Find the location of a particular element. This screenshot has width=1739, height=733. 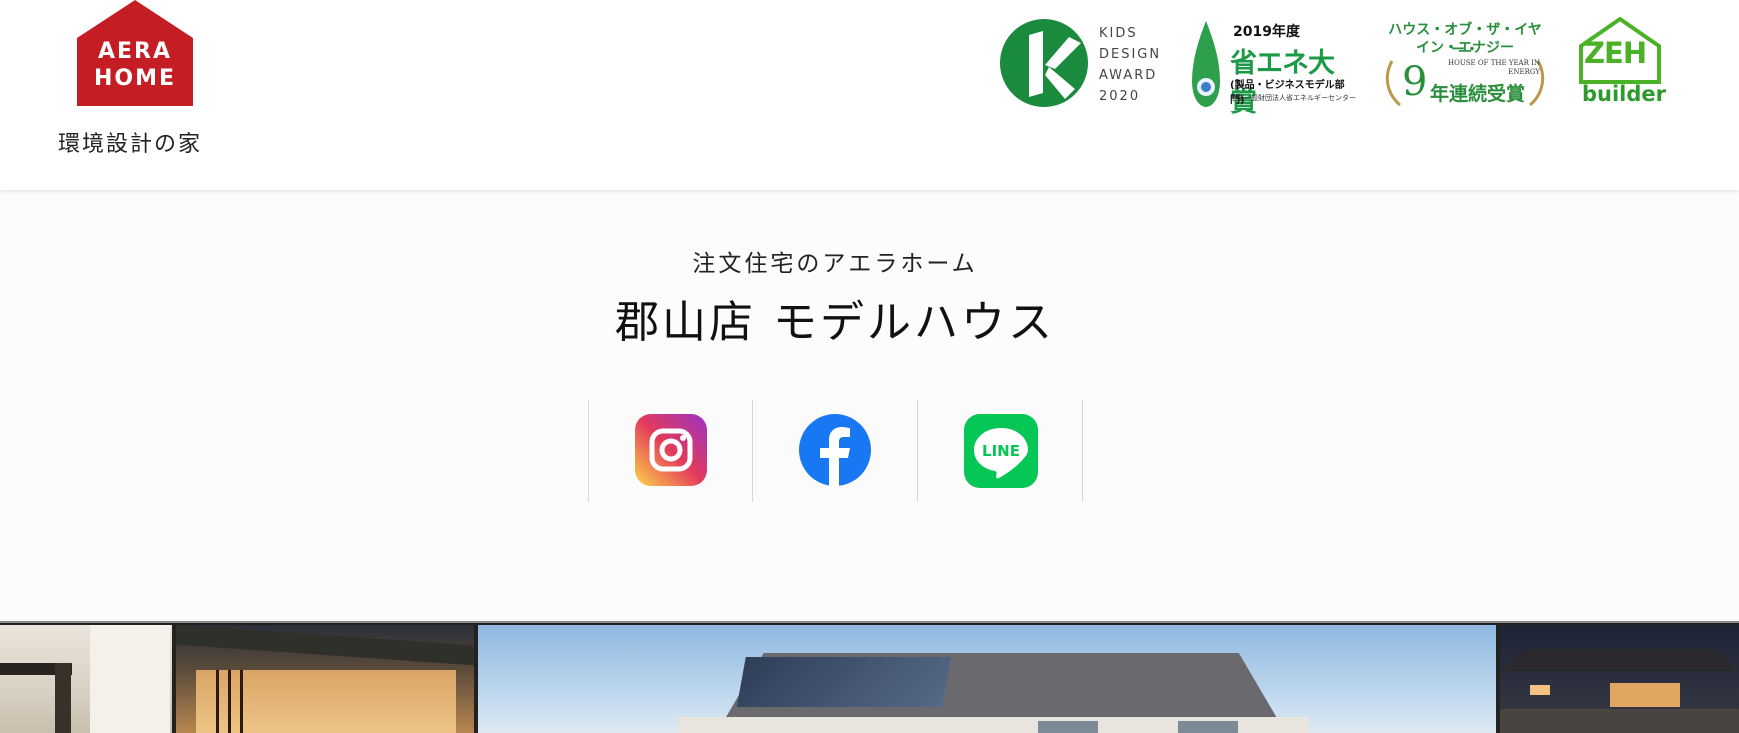

zeh-builder-badge: ZEH builder is located at coordinates (1621, 63).